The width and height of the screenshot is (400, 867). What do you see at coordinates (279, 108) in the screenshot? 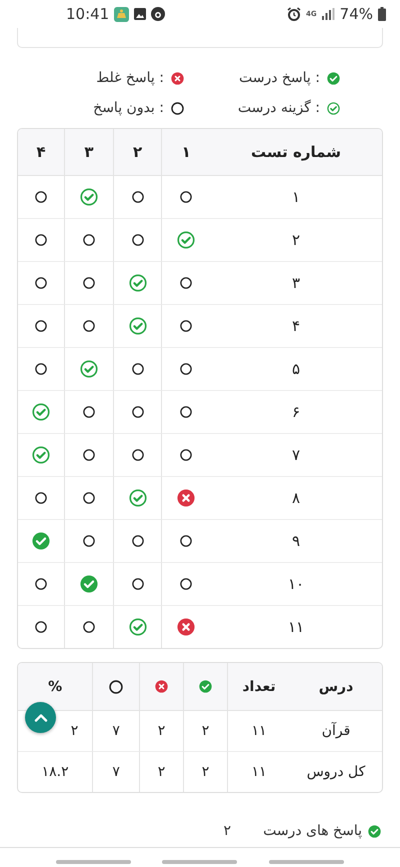
I see `legend-label: : گزینه درست` at bounding box center [279, 108].